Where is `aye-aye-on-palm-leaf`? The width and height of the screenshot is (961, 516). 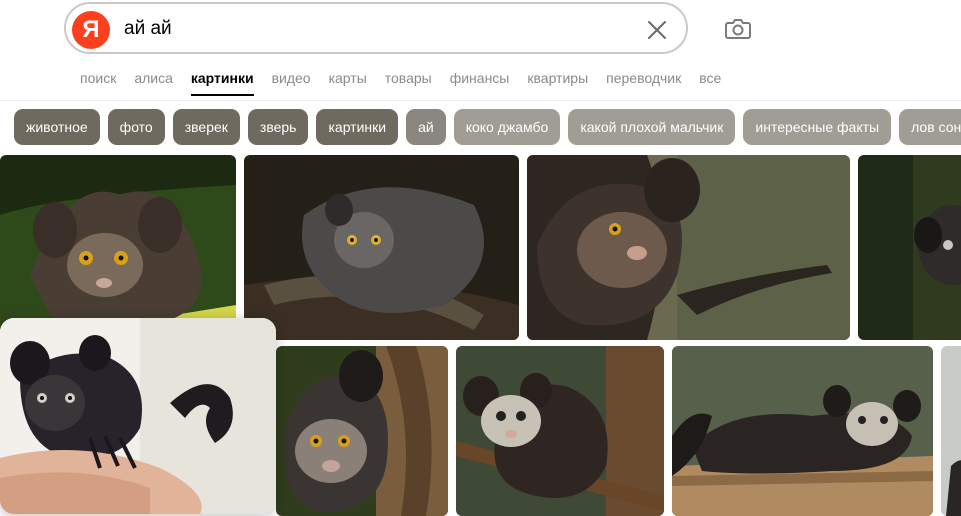
aye-aye-on-palm-leaf is located at coordinates (118, 247).